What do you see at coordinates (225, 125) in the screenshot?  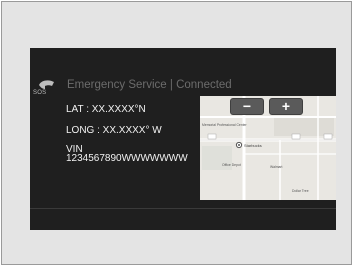 I see `poi-memorial-label: Memorial Professional Center` at bounding box center [225, 125].